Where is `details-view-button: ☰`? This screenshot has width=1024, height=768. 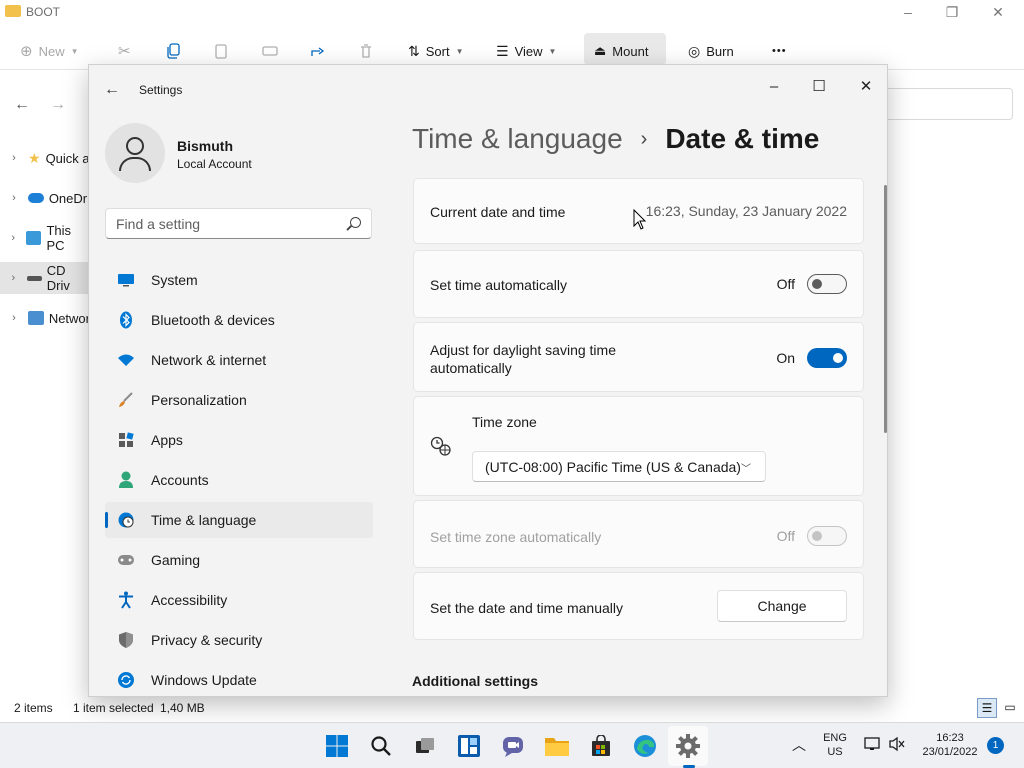
details-view-button: ☰ is located at coordinates (987, 708).